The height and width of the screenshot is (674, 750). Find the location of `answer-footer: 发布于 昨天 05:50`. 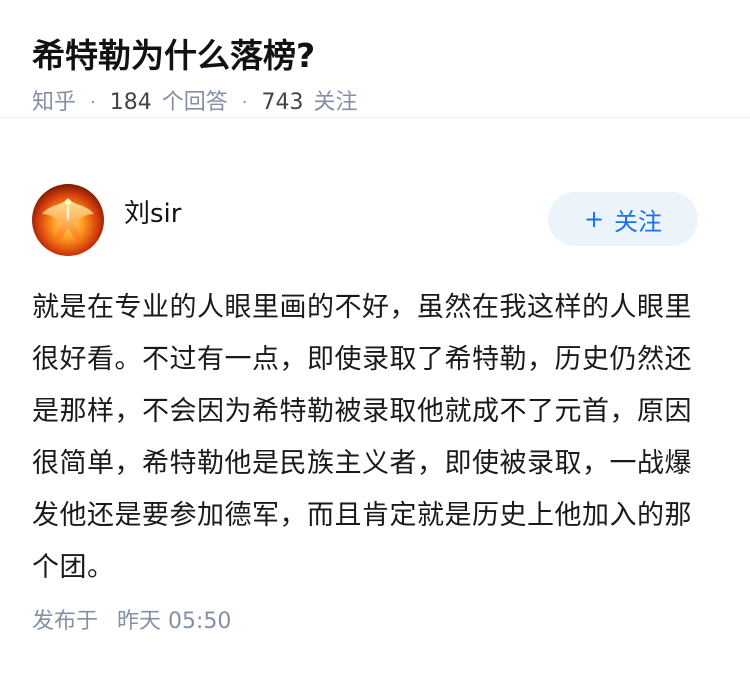

answer-footer: 发布于 昨天 05:50 is located at coordinates (131, 622).